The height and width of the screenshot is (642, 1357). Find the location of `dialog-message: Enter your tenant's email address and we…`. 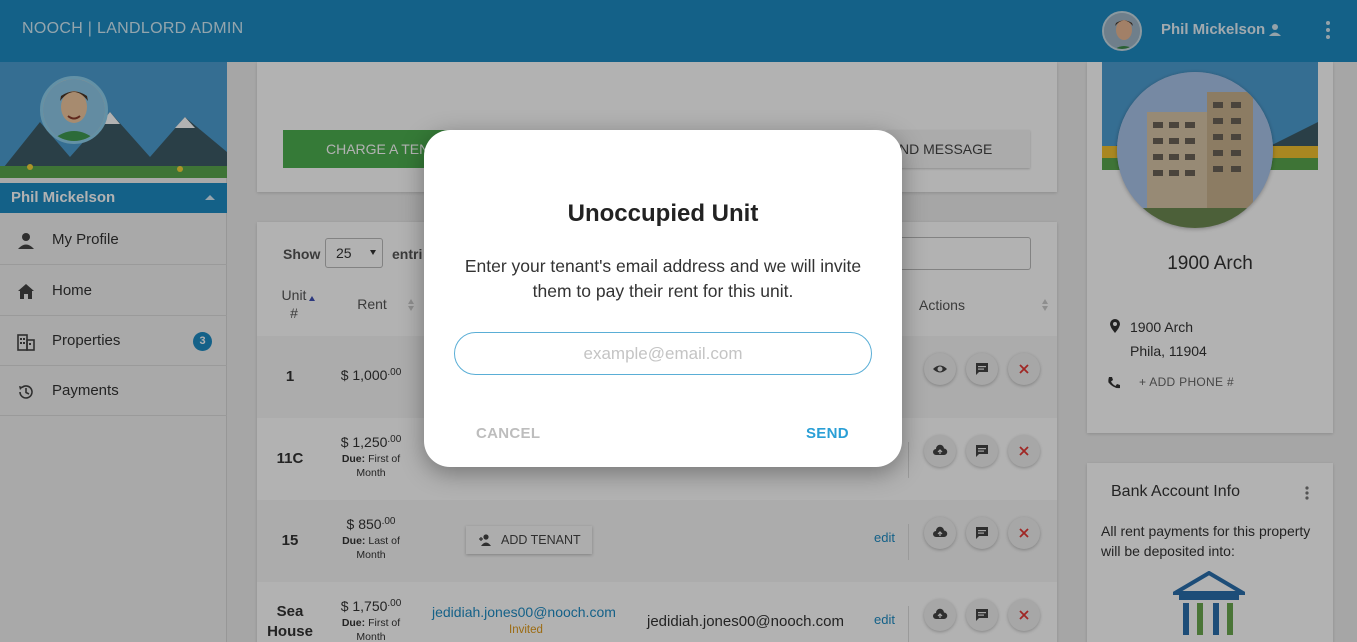

dialog-message: Enter your tenant's email address and we… is located at coordinates (663, 278).